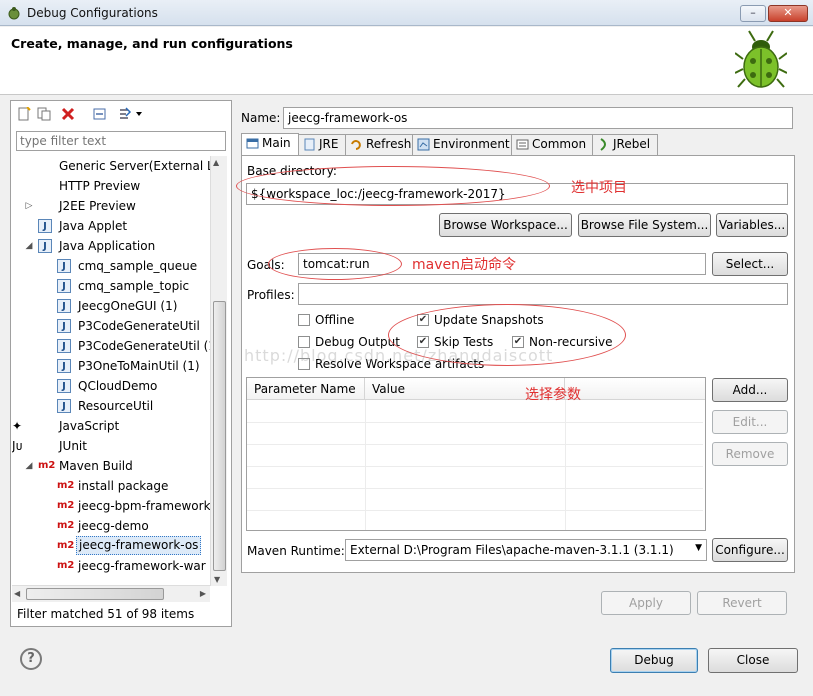 The height and width of the screenshot is (696, 813). Describe the element at coordinates (116, 406) in the screenshot. I see `tree-item-label: ResourceUtil` at that location.